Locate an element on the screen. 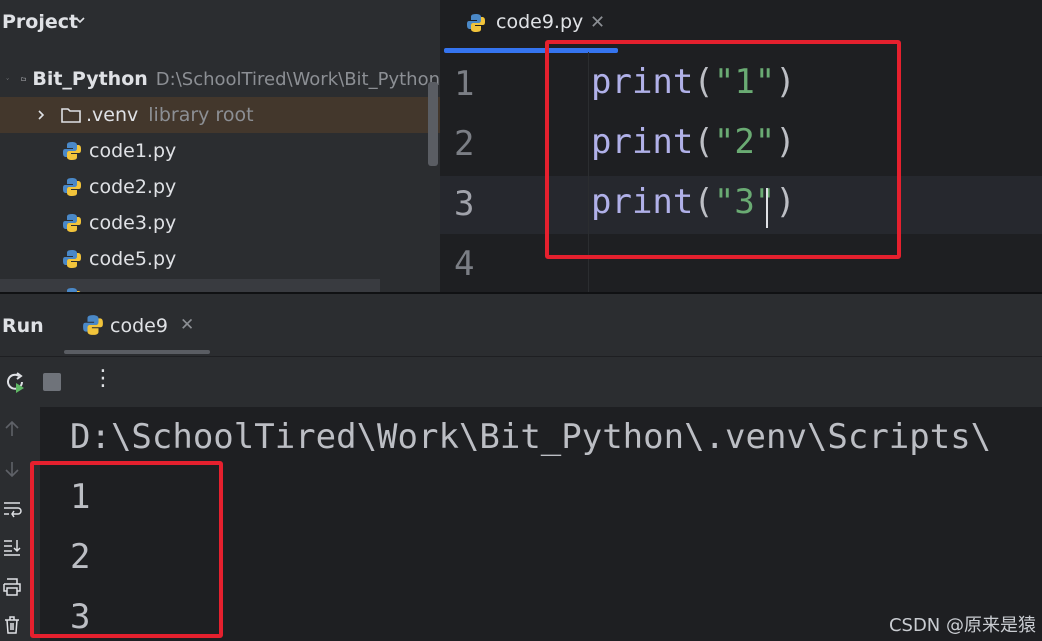  line-number: 2 is located at coordinates (464, 144).